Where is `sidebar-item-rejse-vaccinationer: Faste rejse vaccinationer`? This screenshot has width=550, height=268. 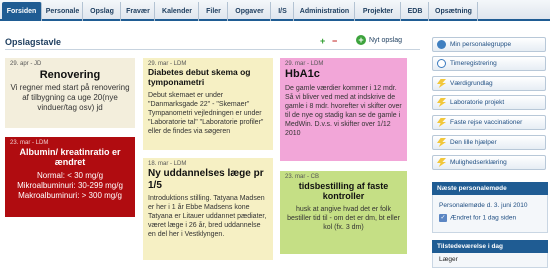
sidebar-item-rejse-vaccinationer: Faste rejse vaccinationer is located at coordinates (489, 122).